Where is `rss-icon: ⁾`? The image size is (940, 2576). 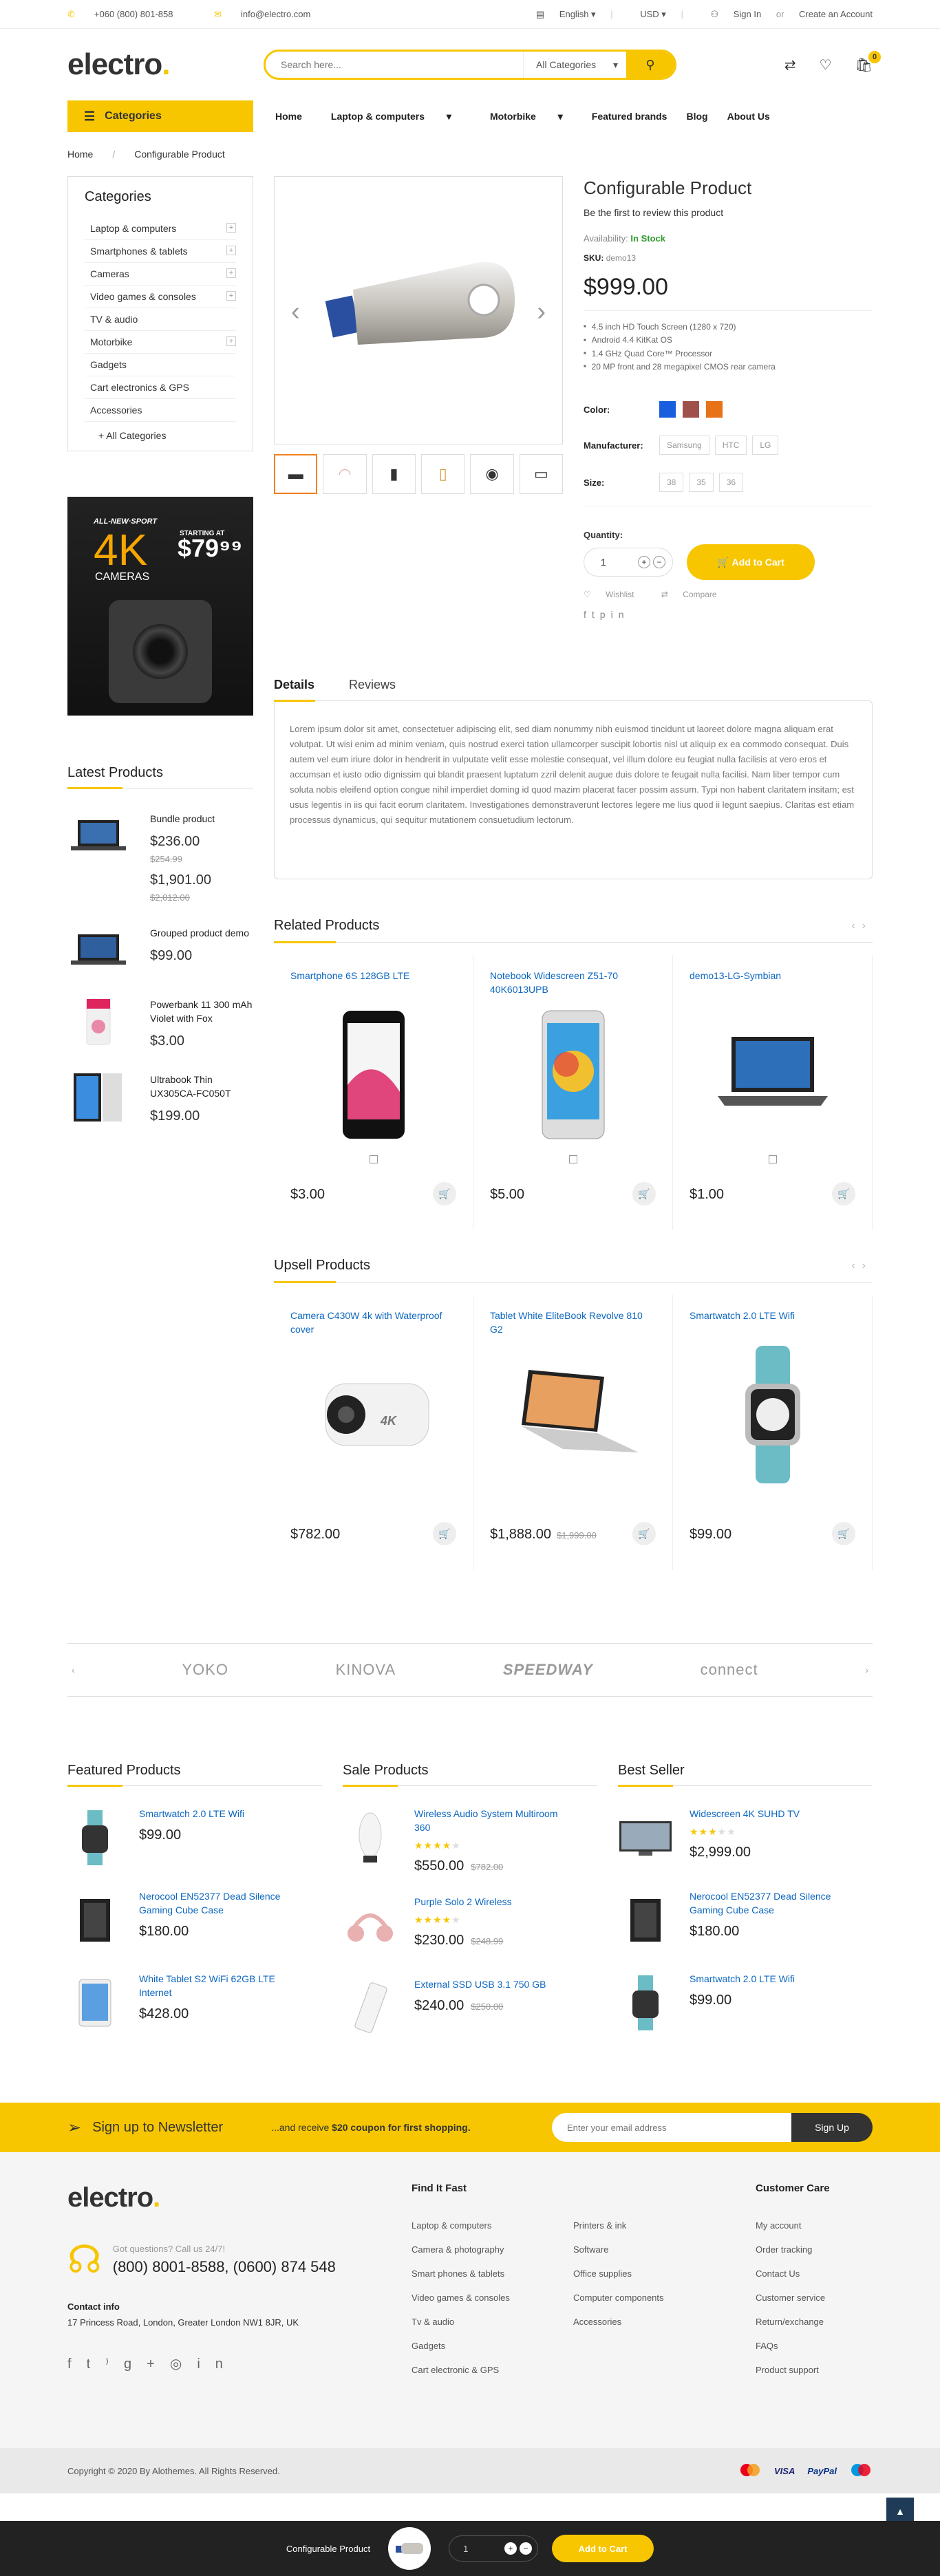 rss-icon: ⁾ is located at coordinates (114, 2365).